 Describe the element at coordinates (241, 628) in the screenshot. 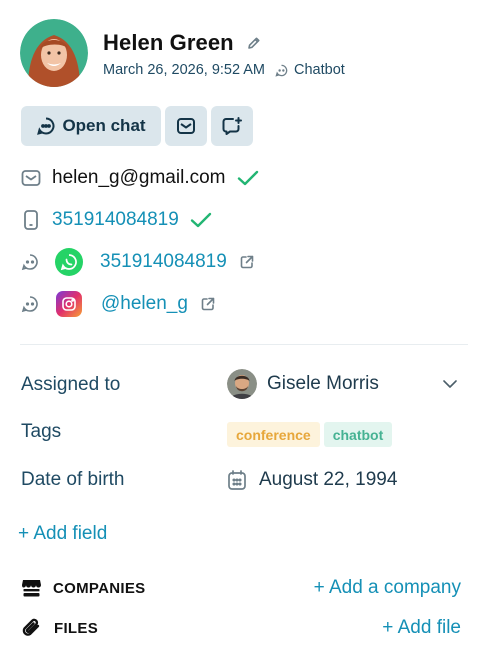

I see `files-section: FILES + Add file` at that location.